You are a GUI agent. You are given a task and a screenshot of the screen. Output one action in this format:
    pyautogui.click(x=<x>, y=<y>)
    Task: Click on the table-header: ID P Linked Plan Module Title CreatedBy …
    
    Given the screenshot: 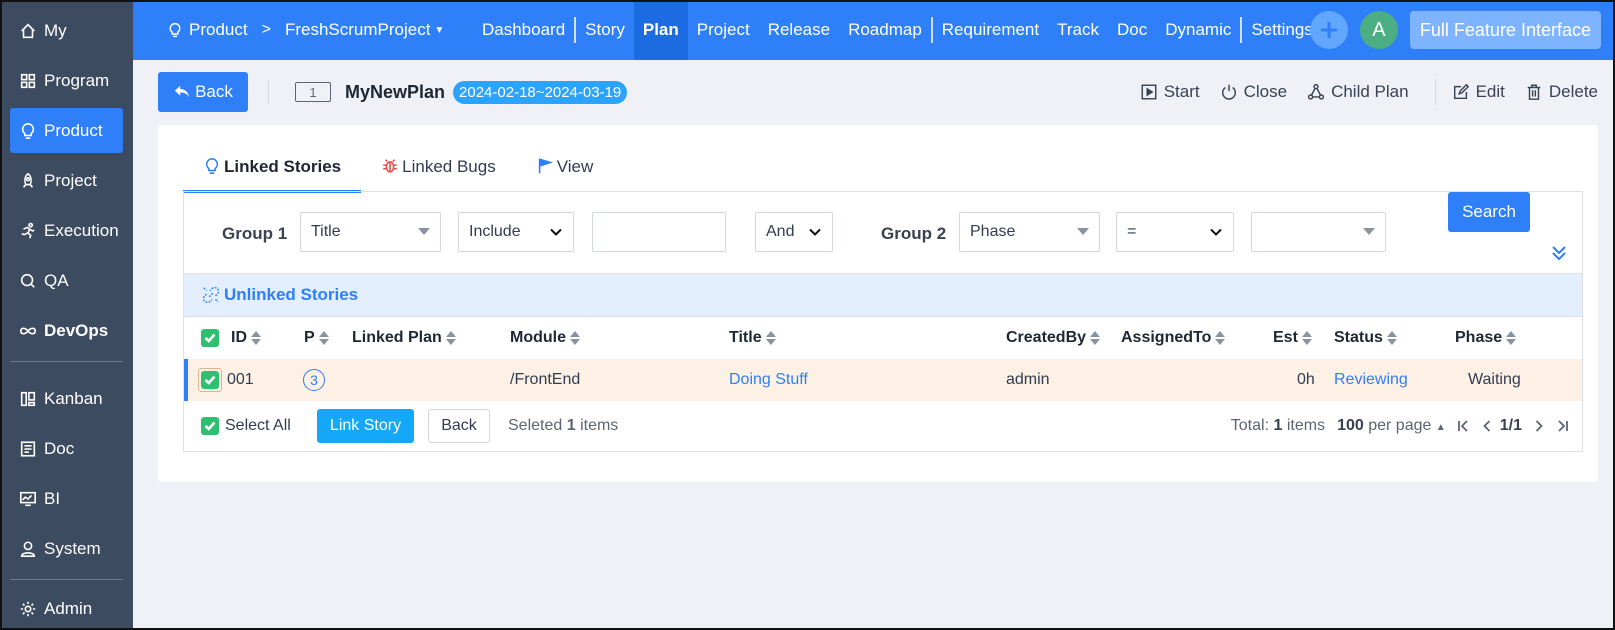 What is the action you would take?
    pyautogui.click(x=883, y=338)
    